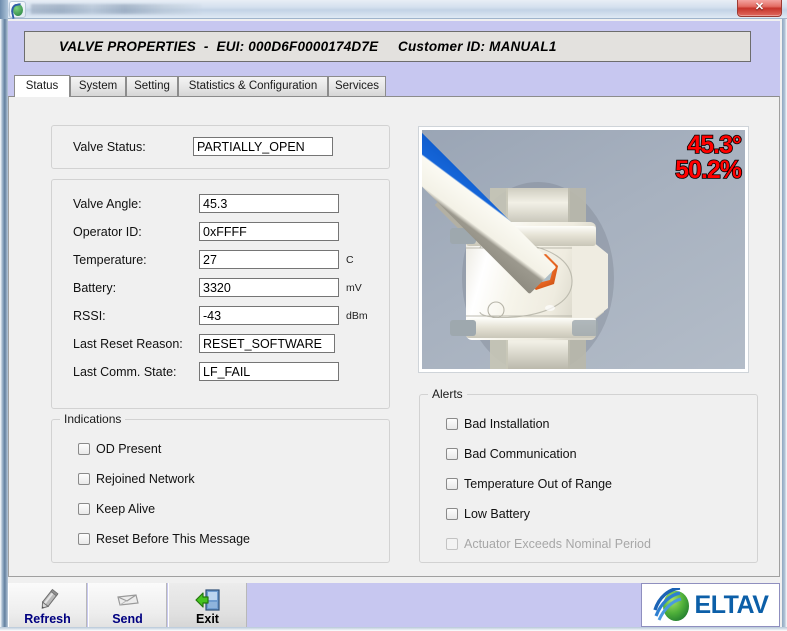 This screenshot has height=631, width=787. What do you see at coordinates (107, 231) in the screenshot?
I see `field-label: Operator ID:` at bounding box center [107, 231].